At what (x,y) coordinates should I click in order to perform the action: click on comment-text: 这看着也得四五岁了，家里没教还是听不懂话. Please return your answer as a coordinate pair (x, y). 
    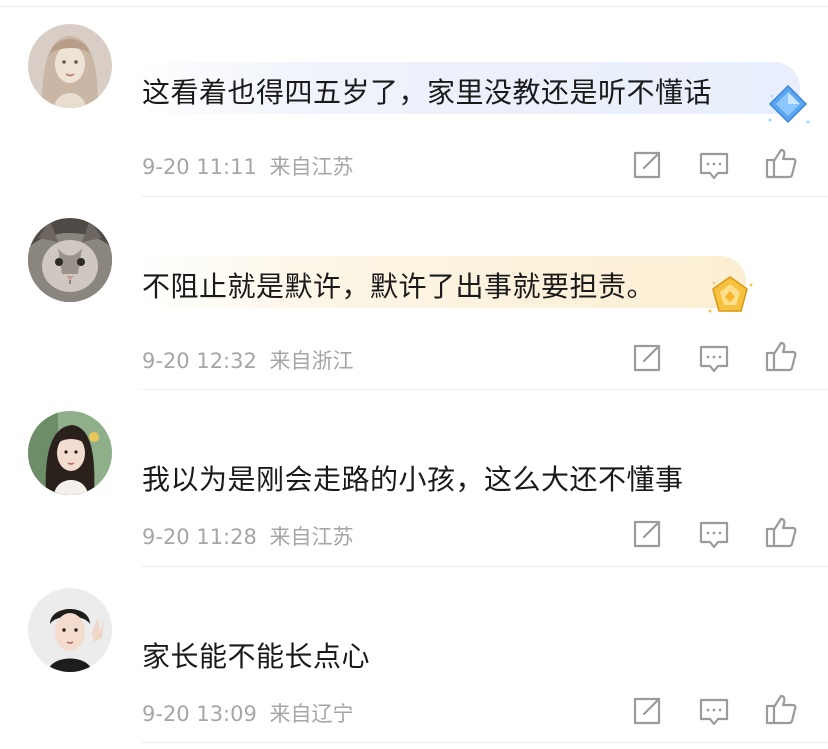
    Looking at the image, I should click on (427, 92).